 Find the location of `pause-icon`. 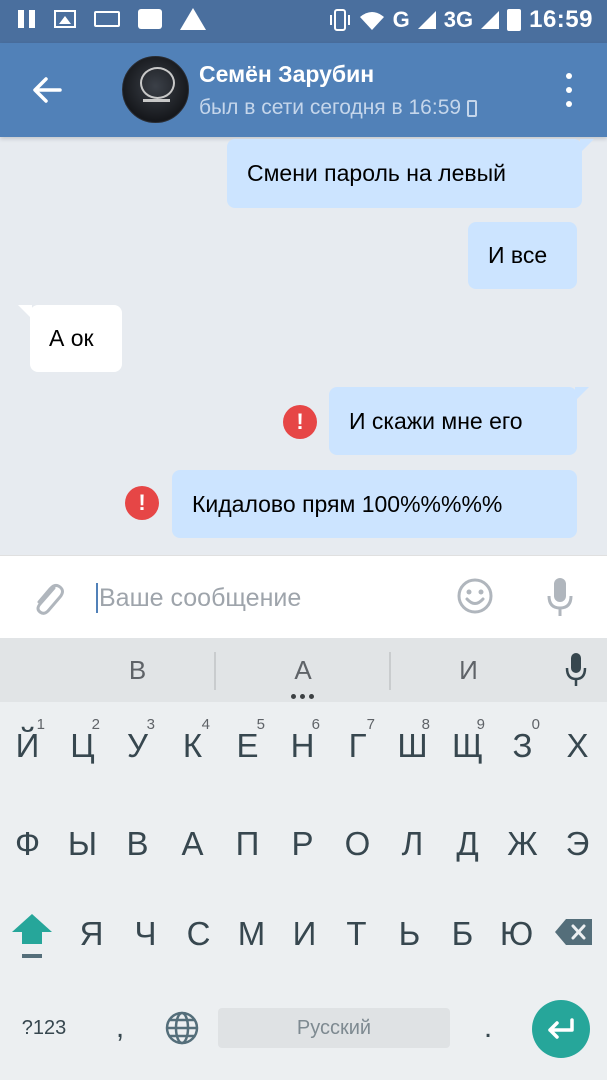

pause-icon is located at coordinates (27, 19).